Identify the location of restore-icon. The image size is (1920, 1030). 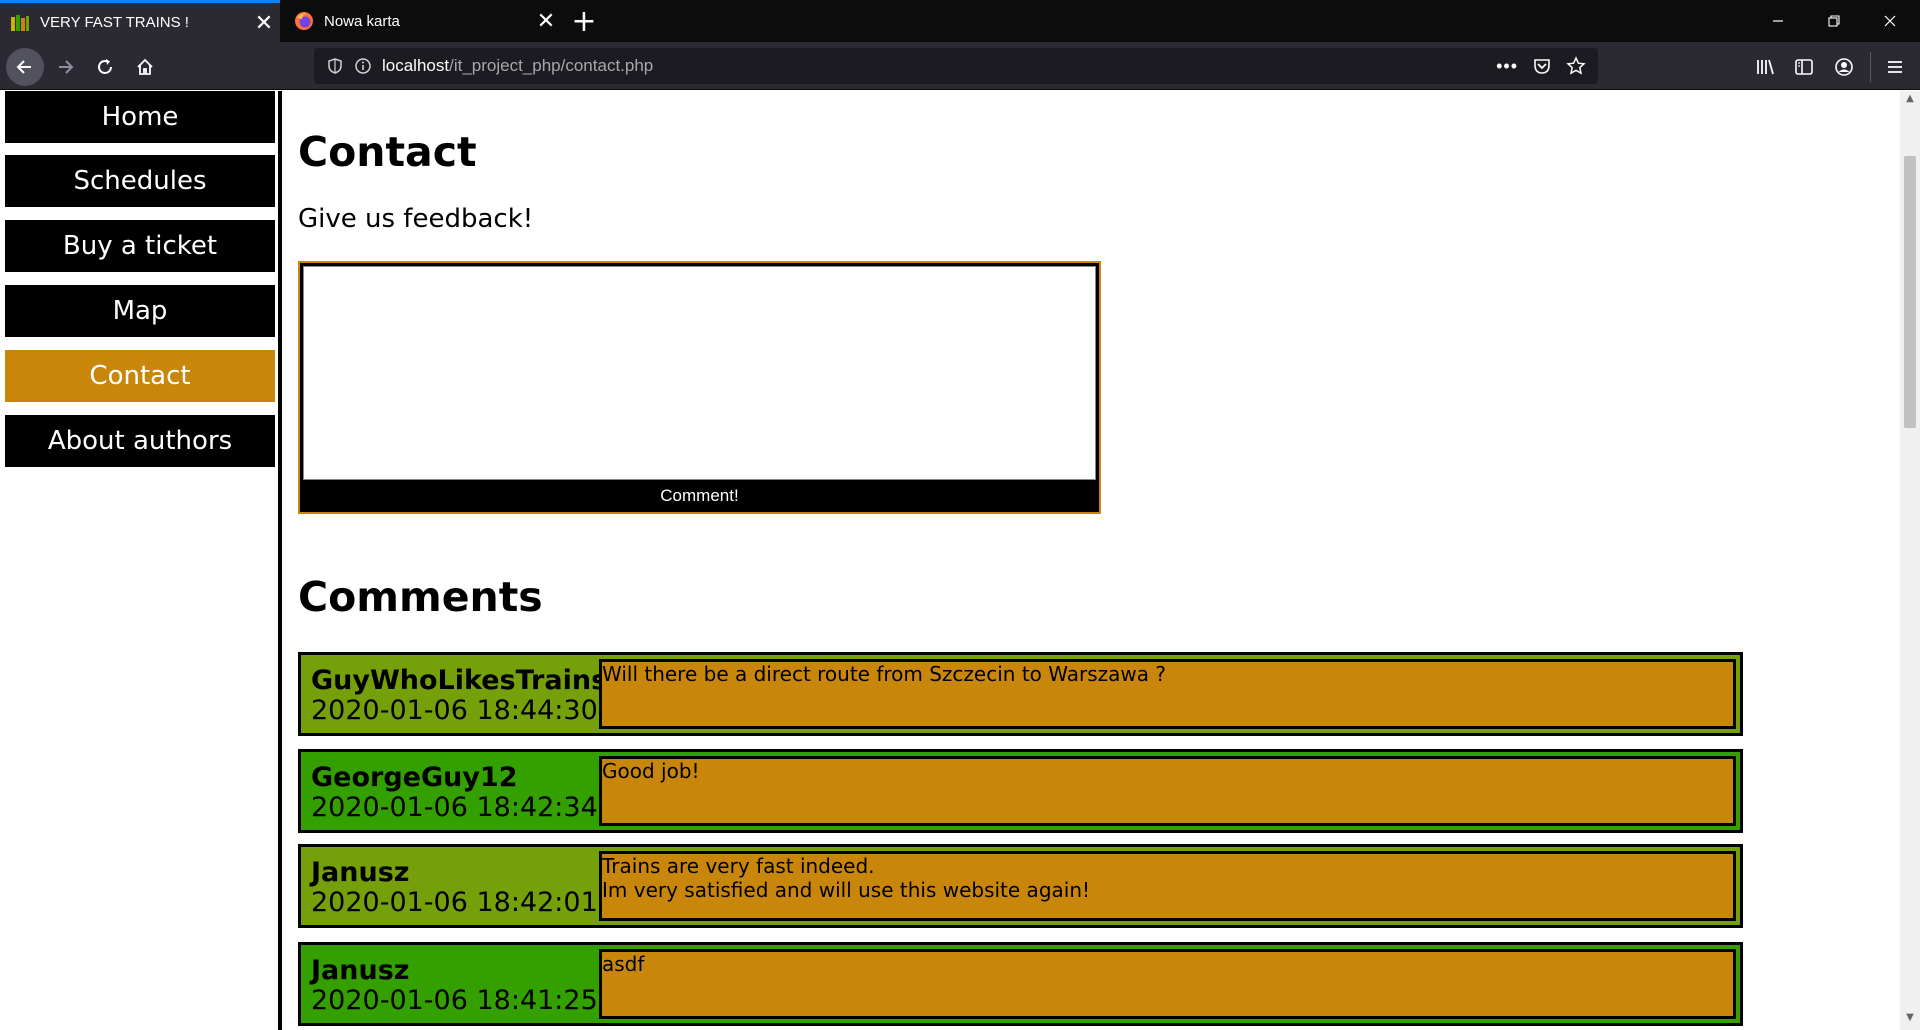
(1834, 21).